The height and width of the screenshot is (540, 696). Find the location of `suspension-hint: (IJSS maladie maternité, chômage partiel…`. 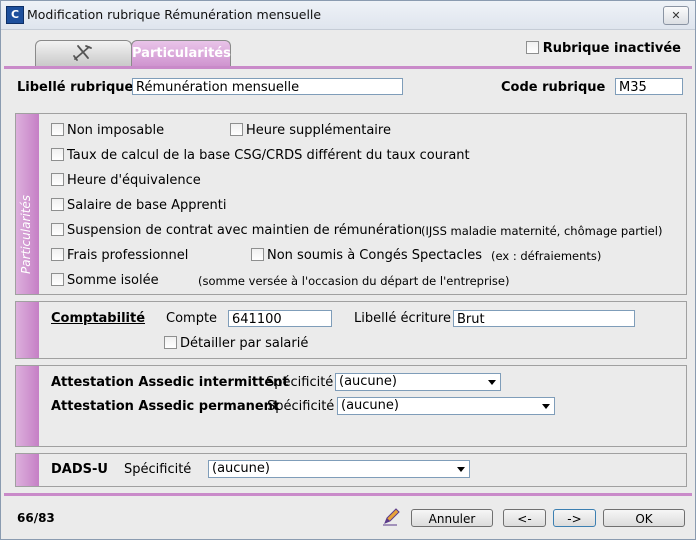

suspension-hint: (IJSS maladie maternité, chômage partiel… is located at coordinates (542, 231).